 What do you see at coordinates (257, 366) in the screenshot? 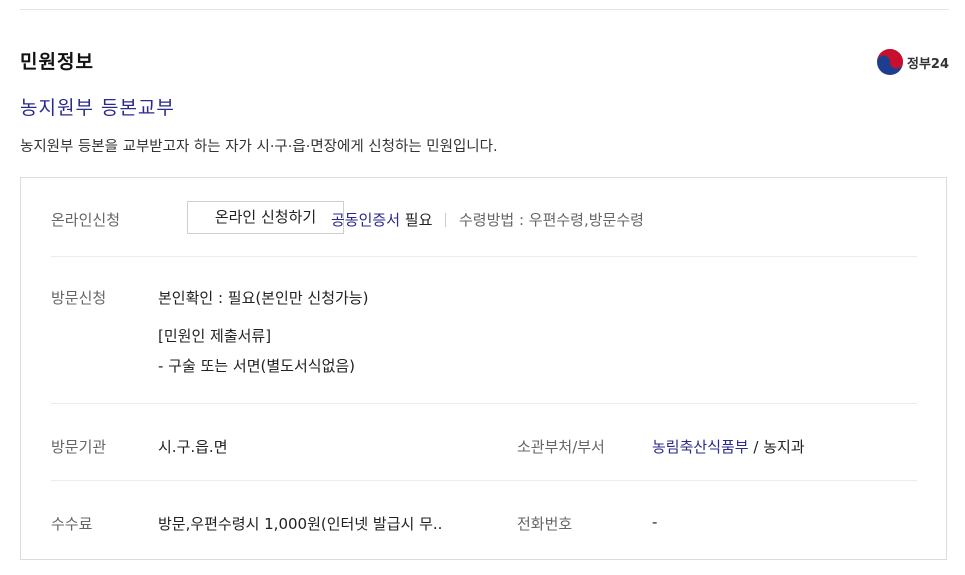
I see `docs-item: - 구술 또는 서면(별도서식없음)` at bounding box center [257, 366].